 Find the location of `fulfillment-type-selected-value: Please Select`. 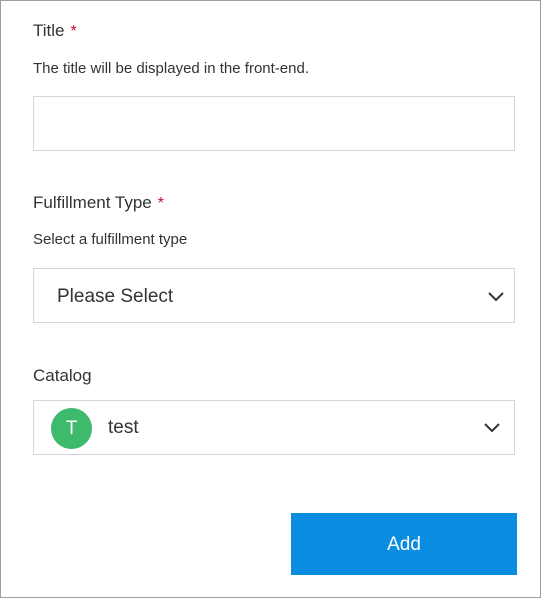

fulfillment-type-selected-value: Please Select is located at coordinates (115, 296).